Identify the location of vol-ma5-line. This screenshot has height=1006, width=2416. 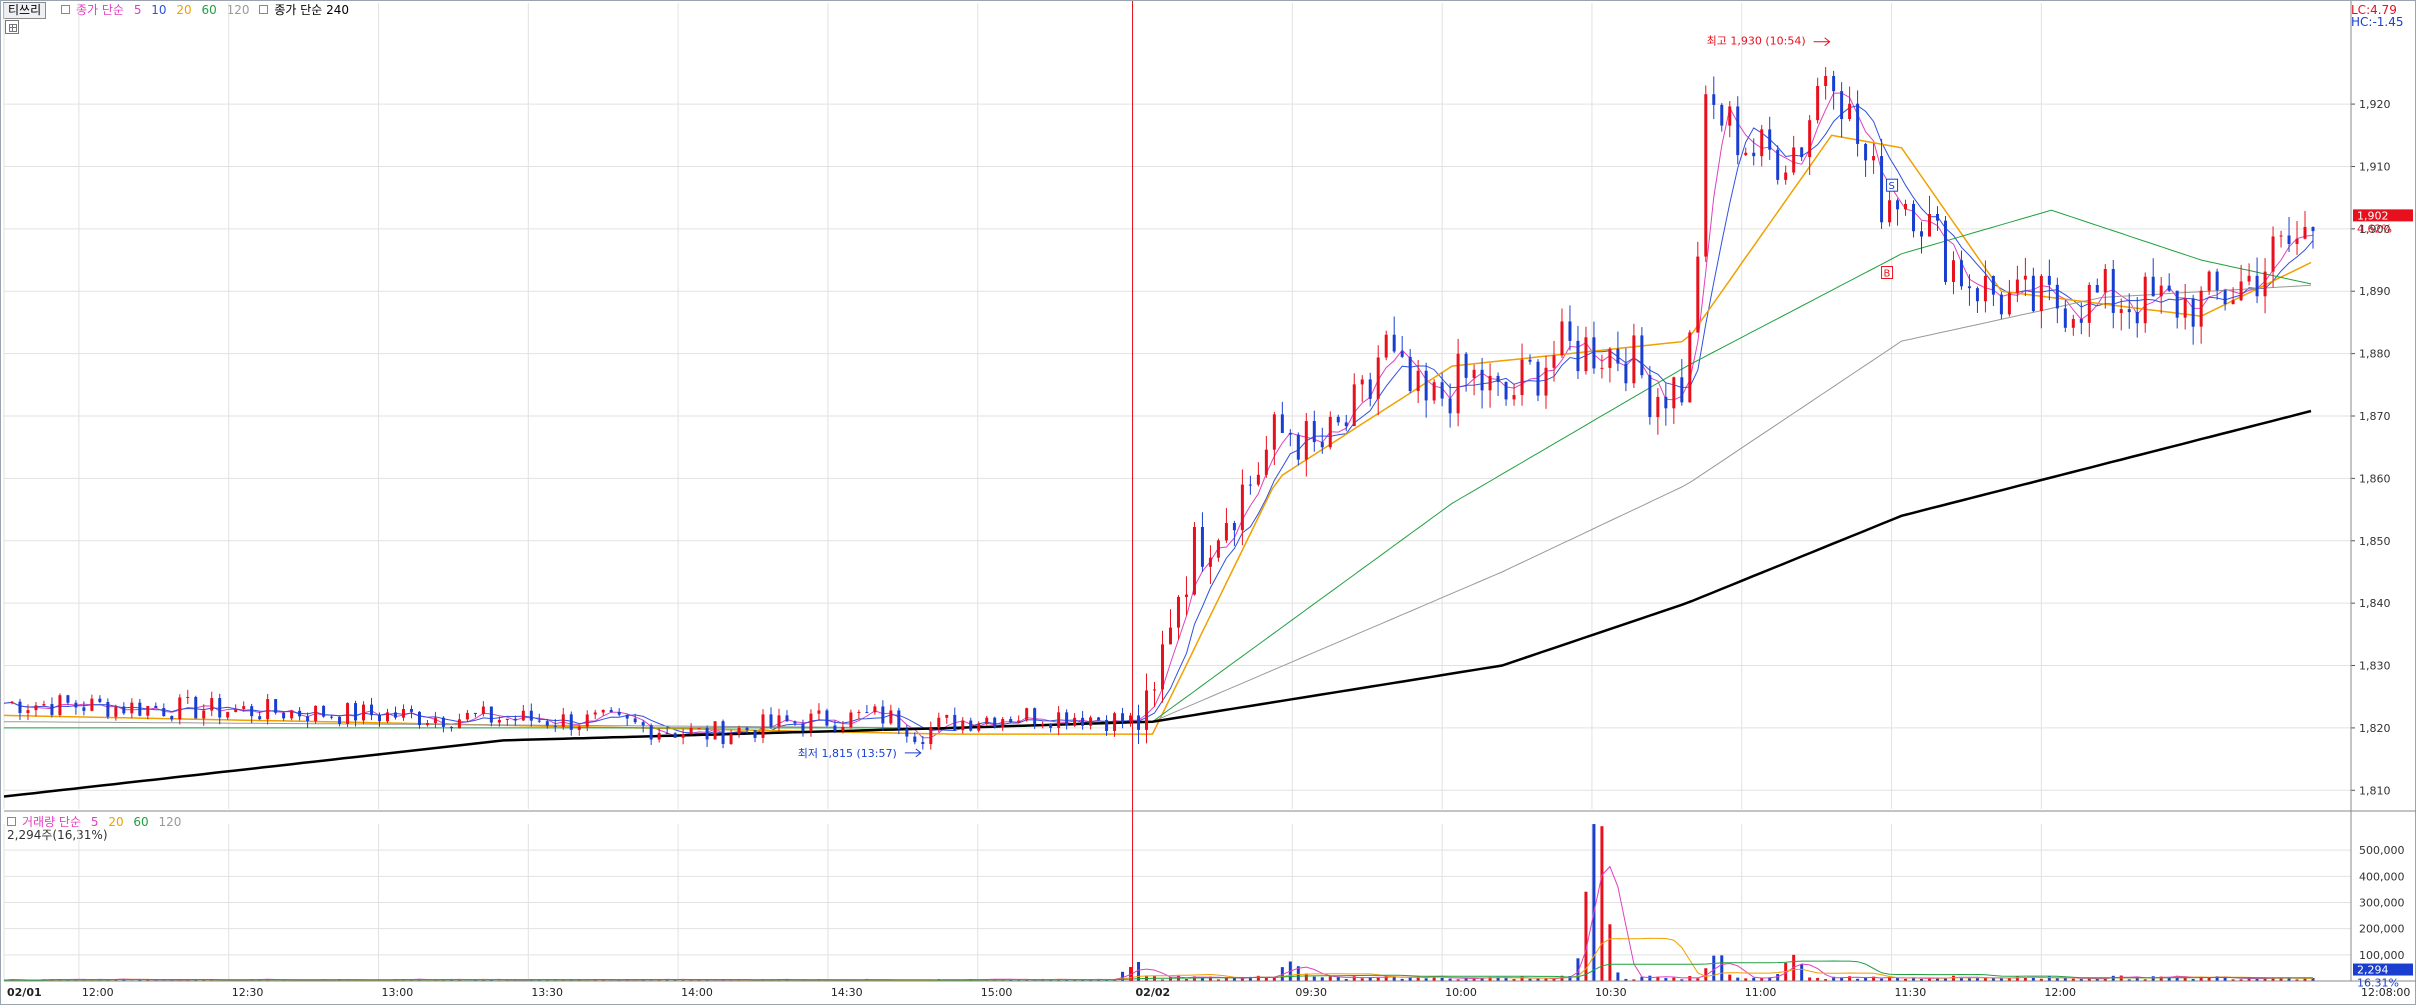
(1158, 923).